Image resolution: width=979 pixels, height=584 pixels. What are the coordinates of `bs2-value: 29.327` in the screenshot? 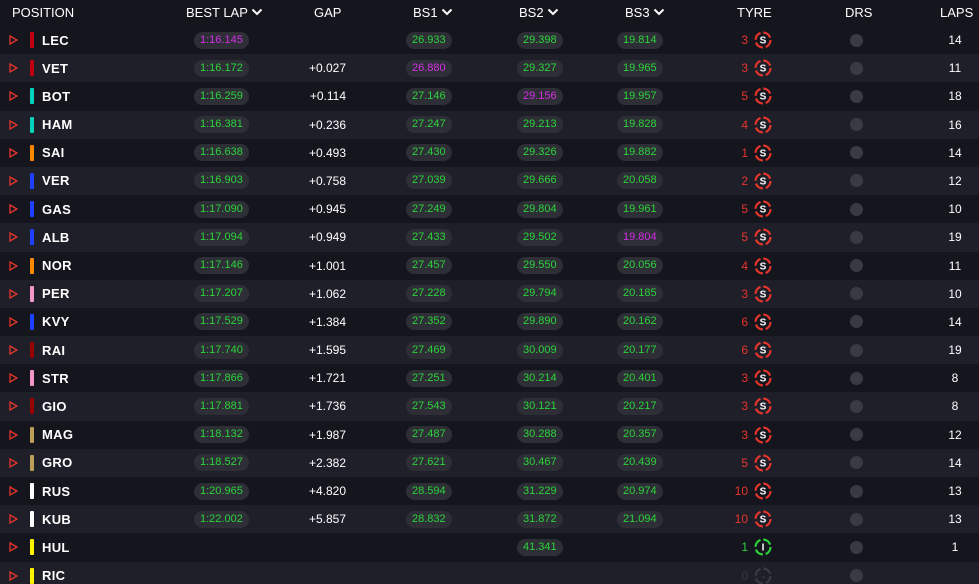 It's located at (540, 68).